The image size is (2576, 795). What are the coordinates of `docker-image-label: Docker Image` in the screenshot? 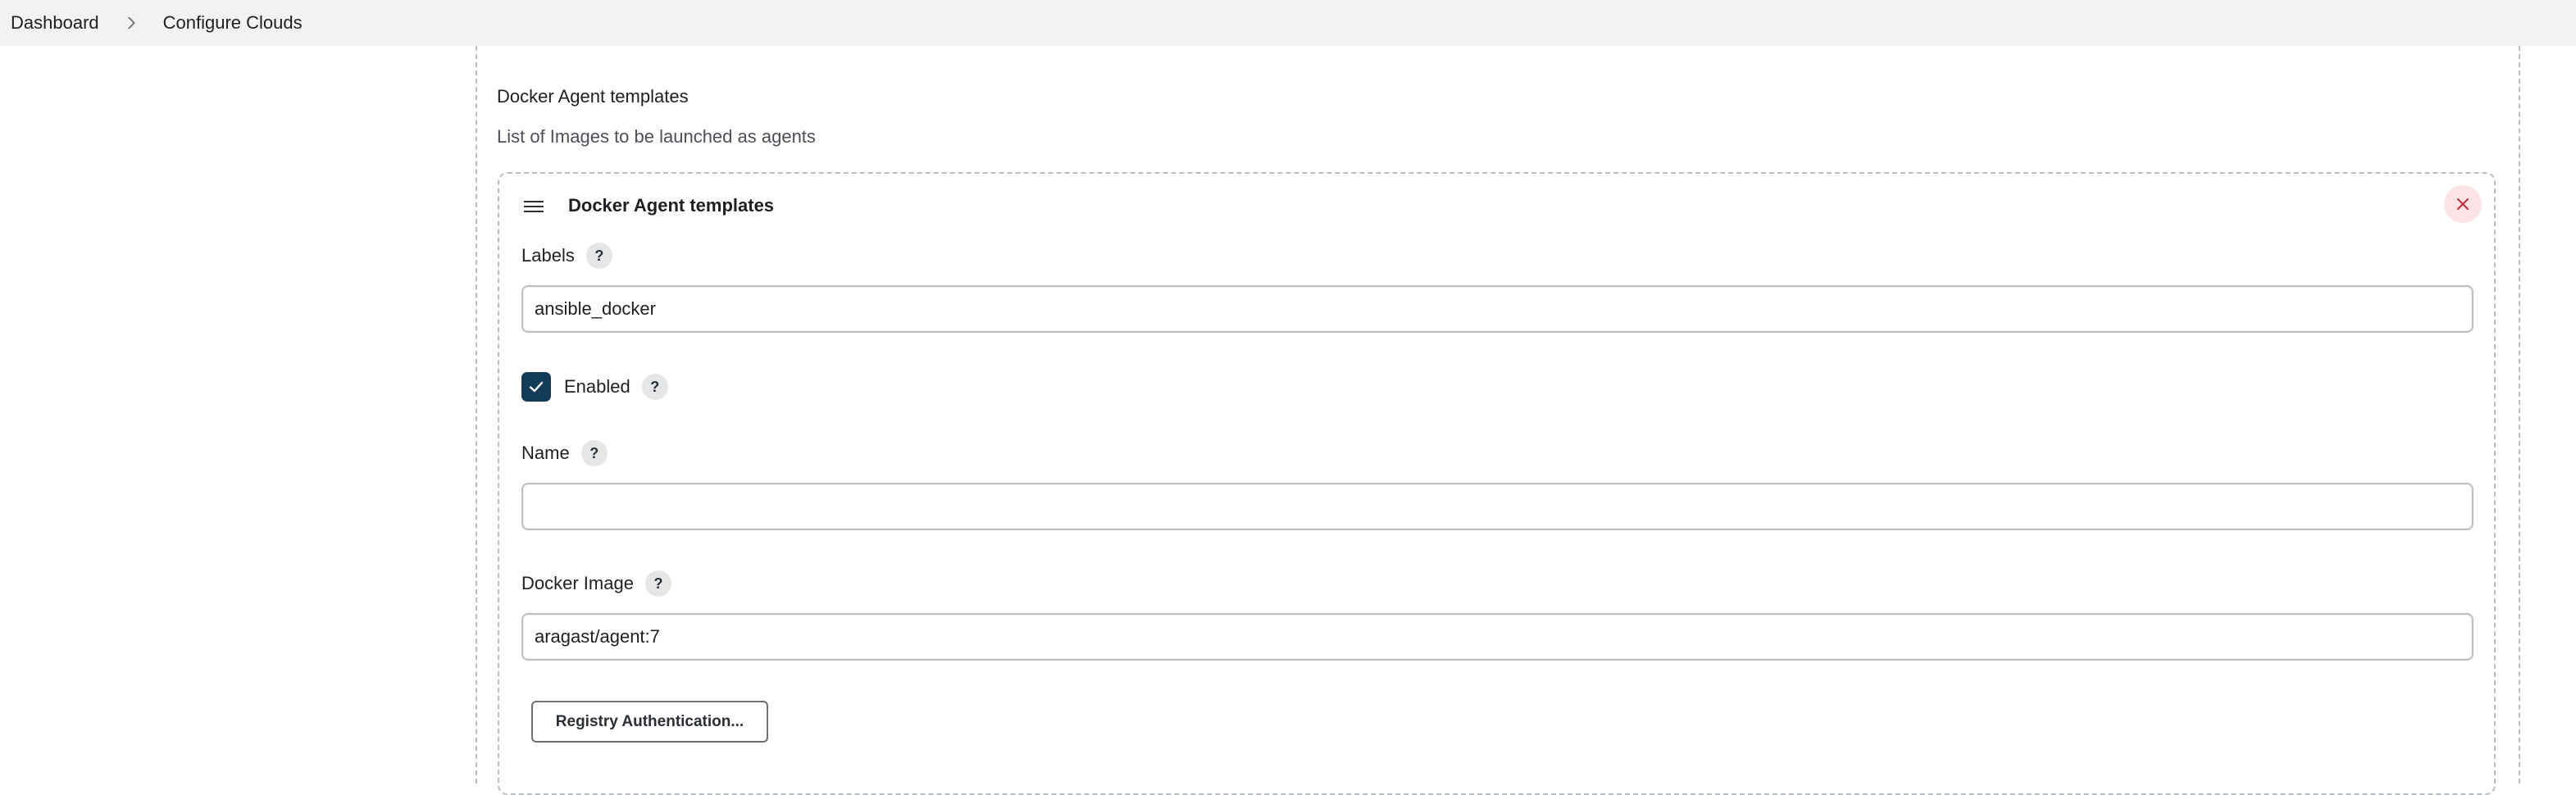 It's located at (577, 583).